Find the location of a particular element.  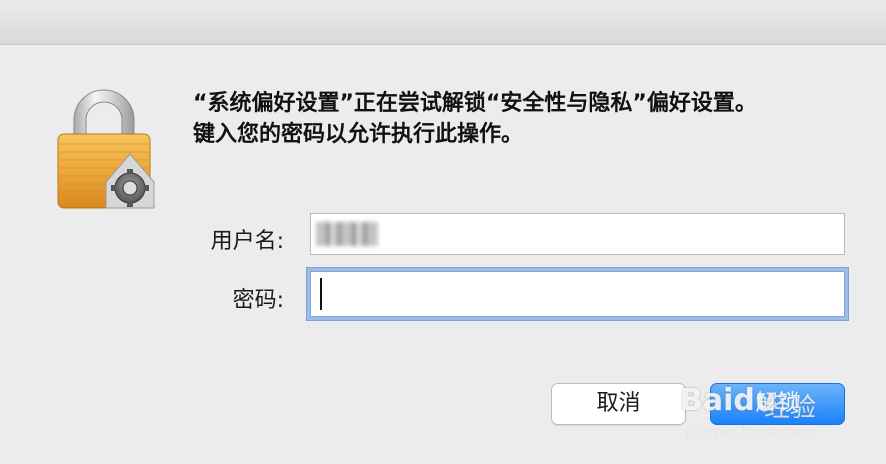

message-line-1: “系统偏好设置”正在尝试解锁“安全性与隐私”偏好设置。 is located at coordinates (475, 103).